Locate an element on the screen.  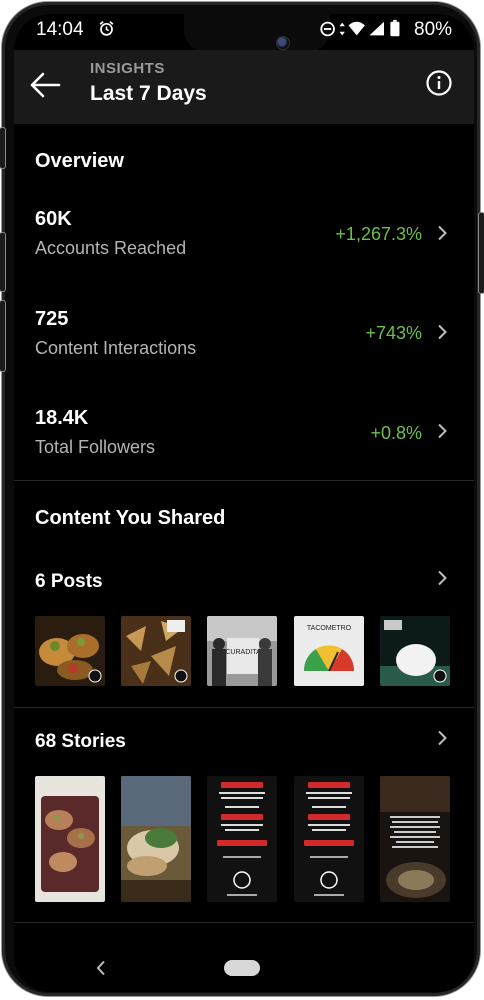
metric-value: 725 is located at coordinates (52, 319).